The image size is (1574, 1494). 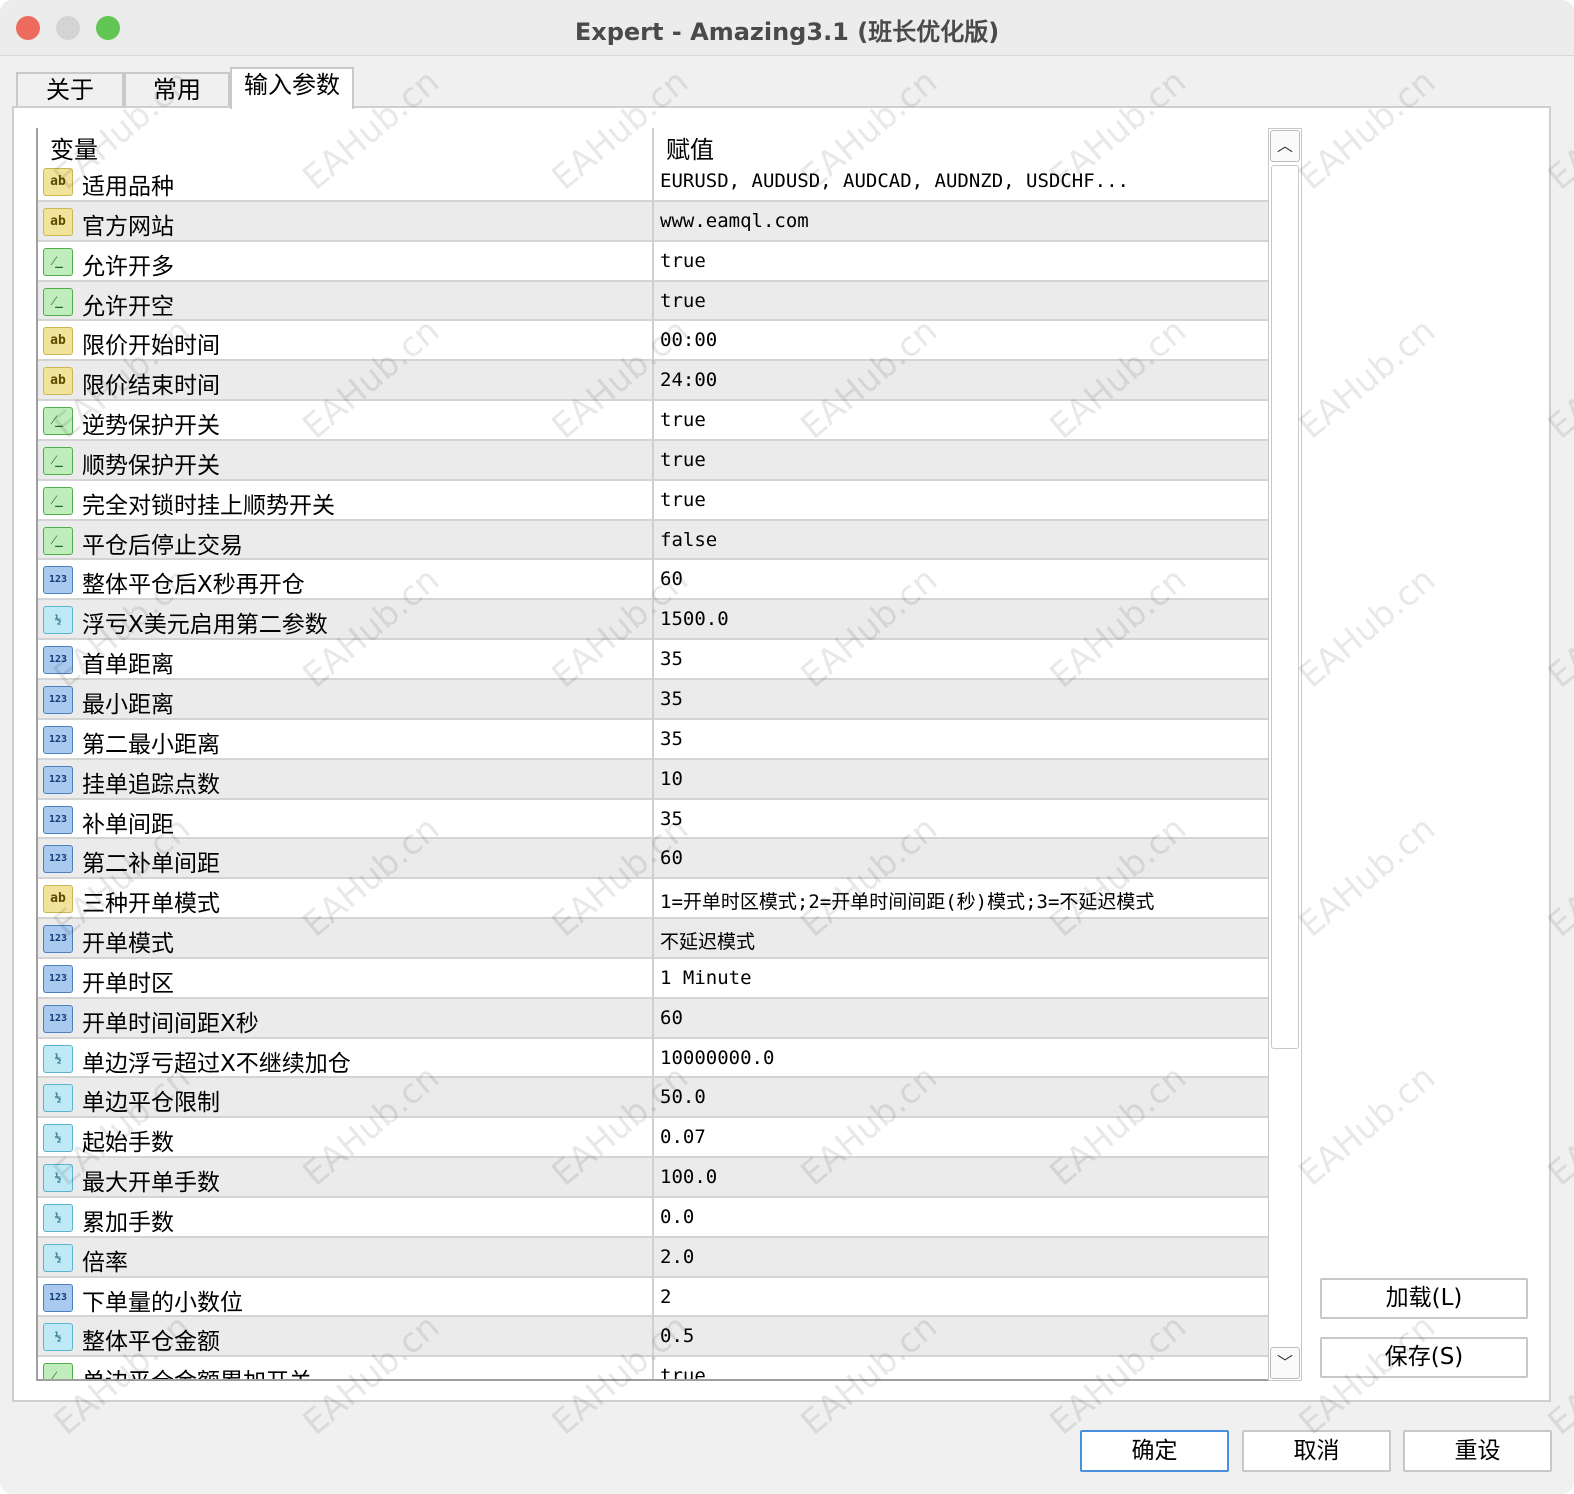 I want to click on param-value: 2.0, so click(x=677, y=1257).